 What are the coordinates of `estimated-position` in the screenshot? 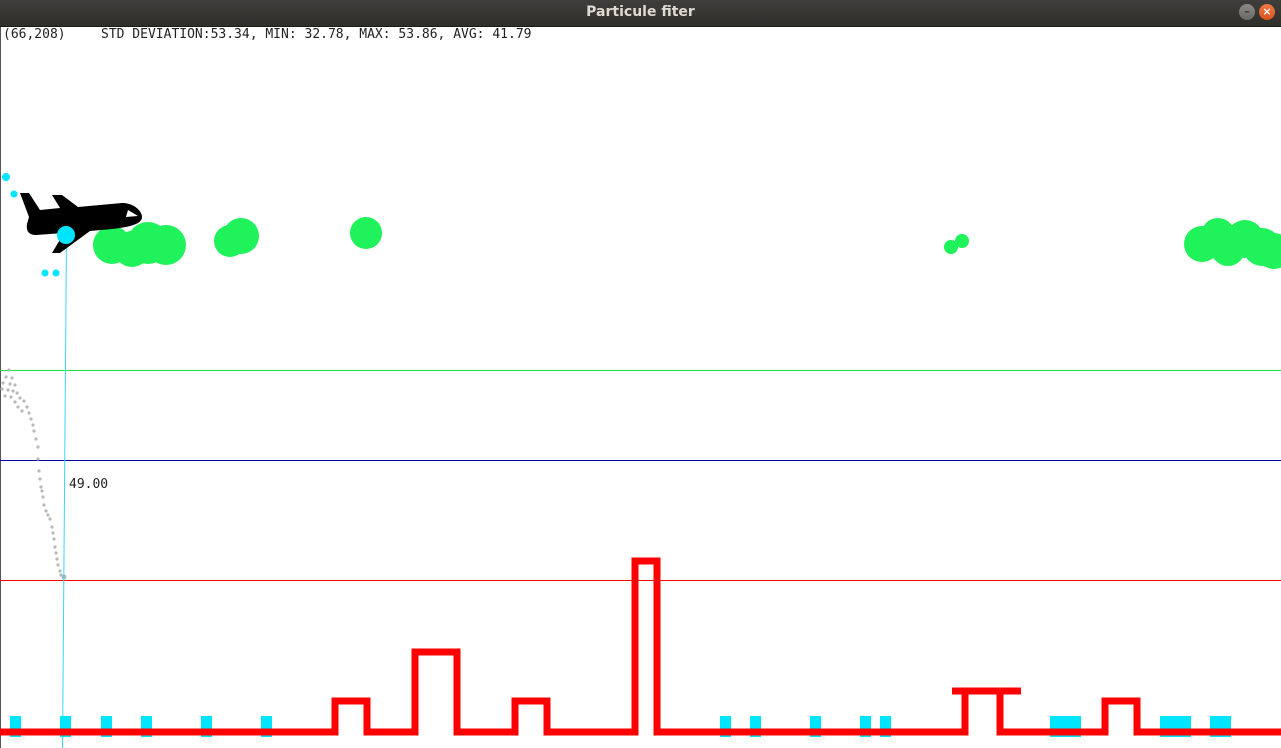 It's located at (66, 235).